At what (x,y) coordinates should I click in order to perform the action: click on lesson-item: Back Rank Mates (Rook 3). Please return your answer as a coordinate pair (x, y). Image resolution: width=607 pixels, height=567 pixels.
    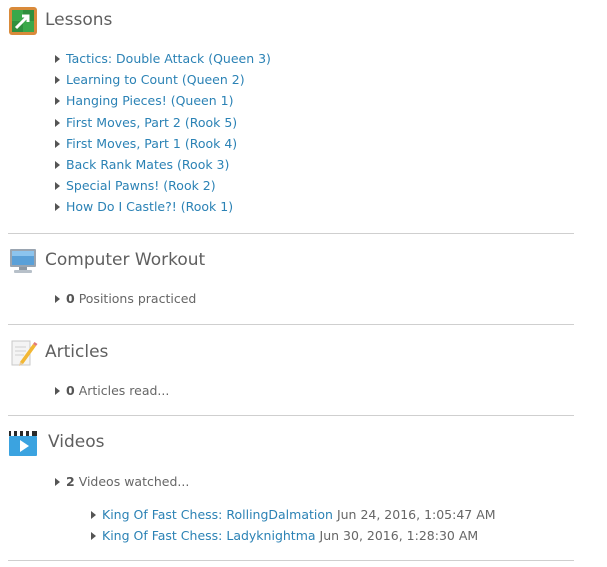
    Looking at the image, I should click on (142, 165).